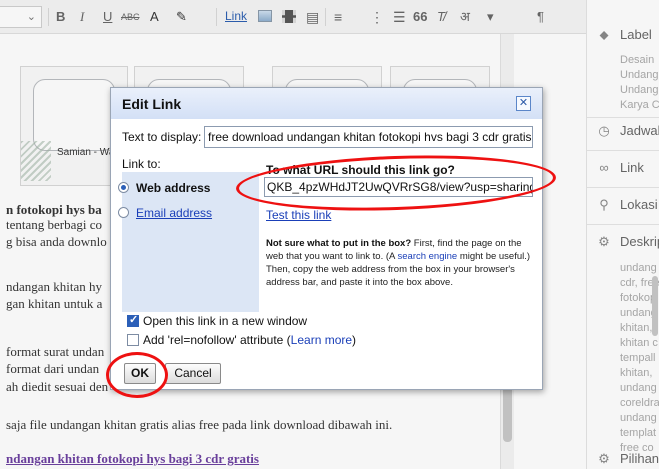 The height and width of the screenshot is (469, 659). I want to click on dialog-titlebar: Edit Link ✕, so click(326, 103).